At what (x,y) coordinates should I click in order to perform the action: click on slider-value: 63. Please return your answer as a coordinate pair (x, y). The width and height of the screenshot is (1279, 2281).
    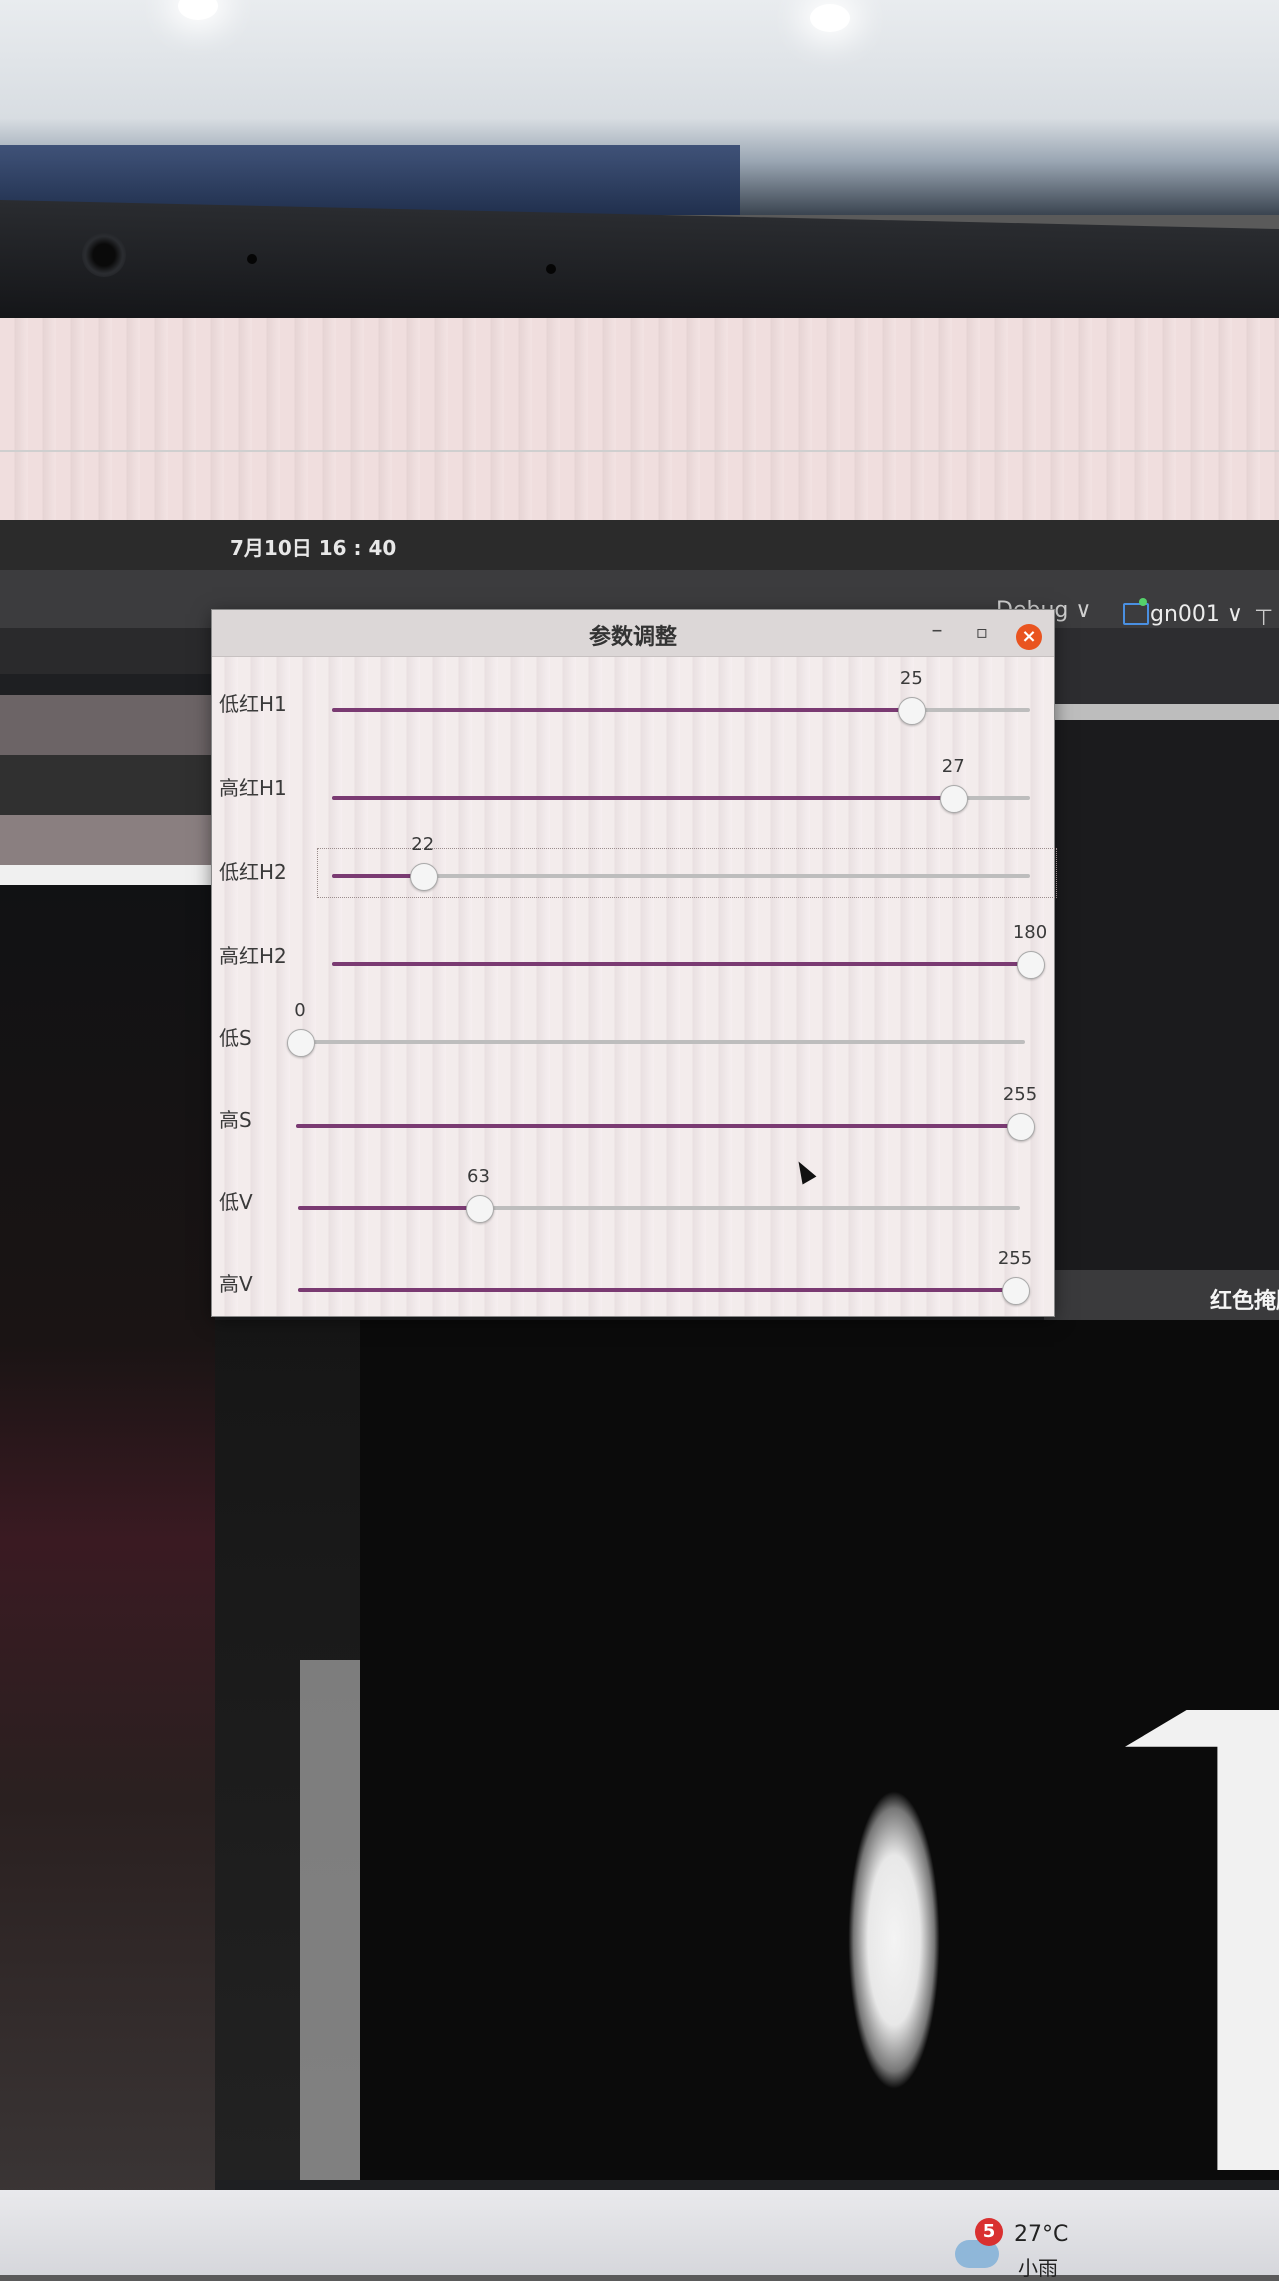
    Looking at the image, I should click on (478, 1176).